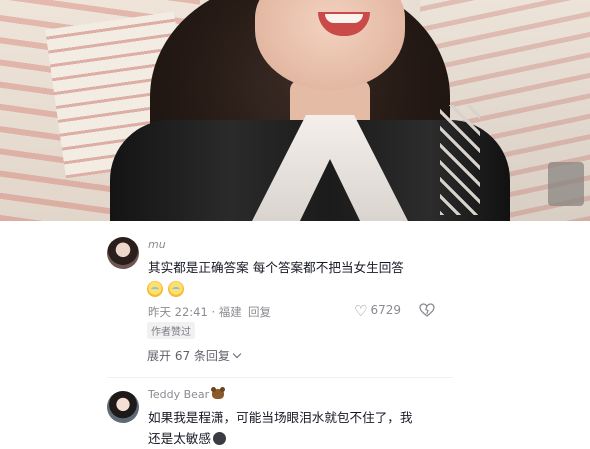  Describe the element at coordinates (385, 310) in the screenshot. I see `like-count: 6729` at that location.